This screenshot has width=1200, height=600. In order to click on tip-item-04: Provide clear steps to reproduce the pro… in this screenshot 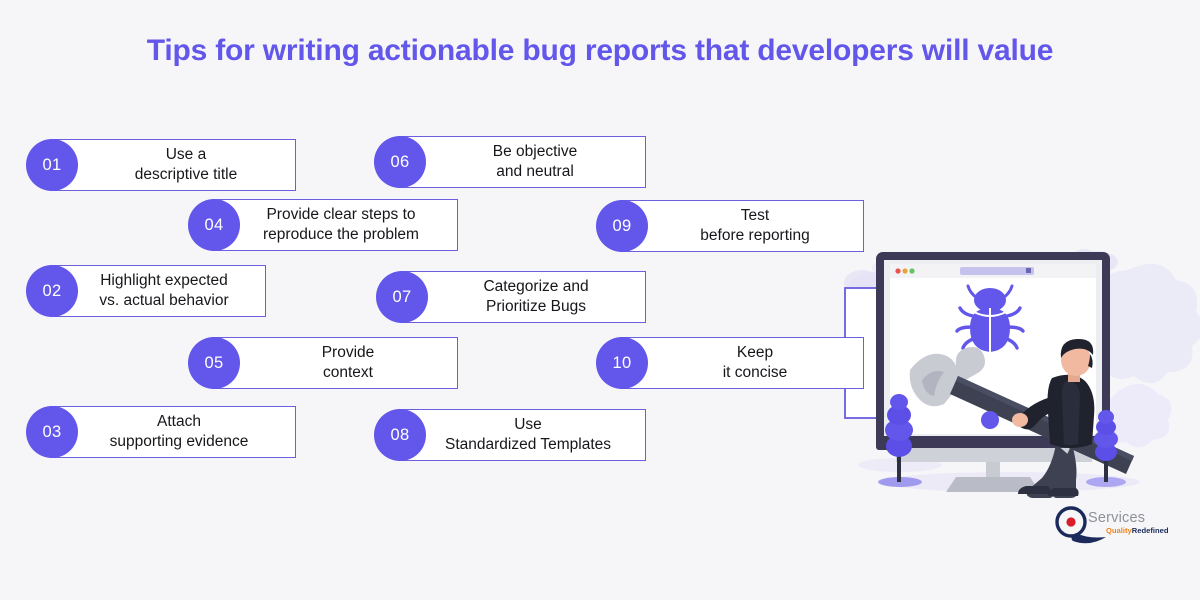, I will do `click(323, 225)`.